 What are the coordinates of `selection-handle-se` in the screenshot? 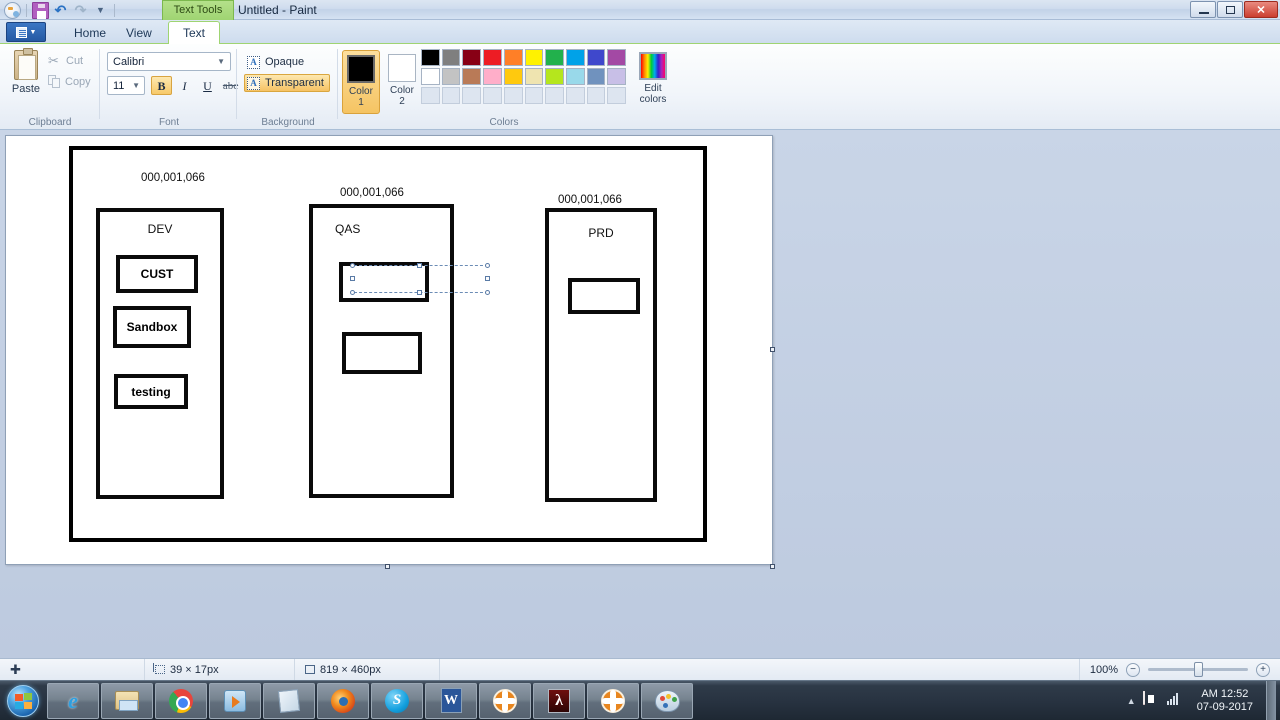 It's located at (487, 292).